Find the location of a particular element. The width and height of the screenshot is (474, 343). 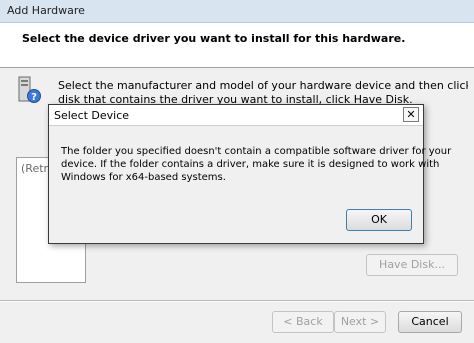

next-button: Next > is located at coordinates (360, 322).